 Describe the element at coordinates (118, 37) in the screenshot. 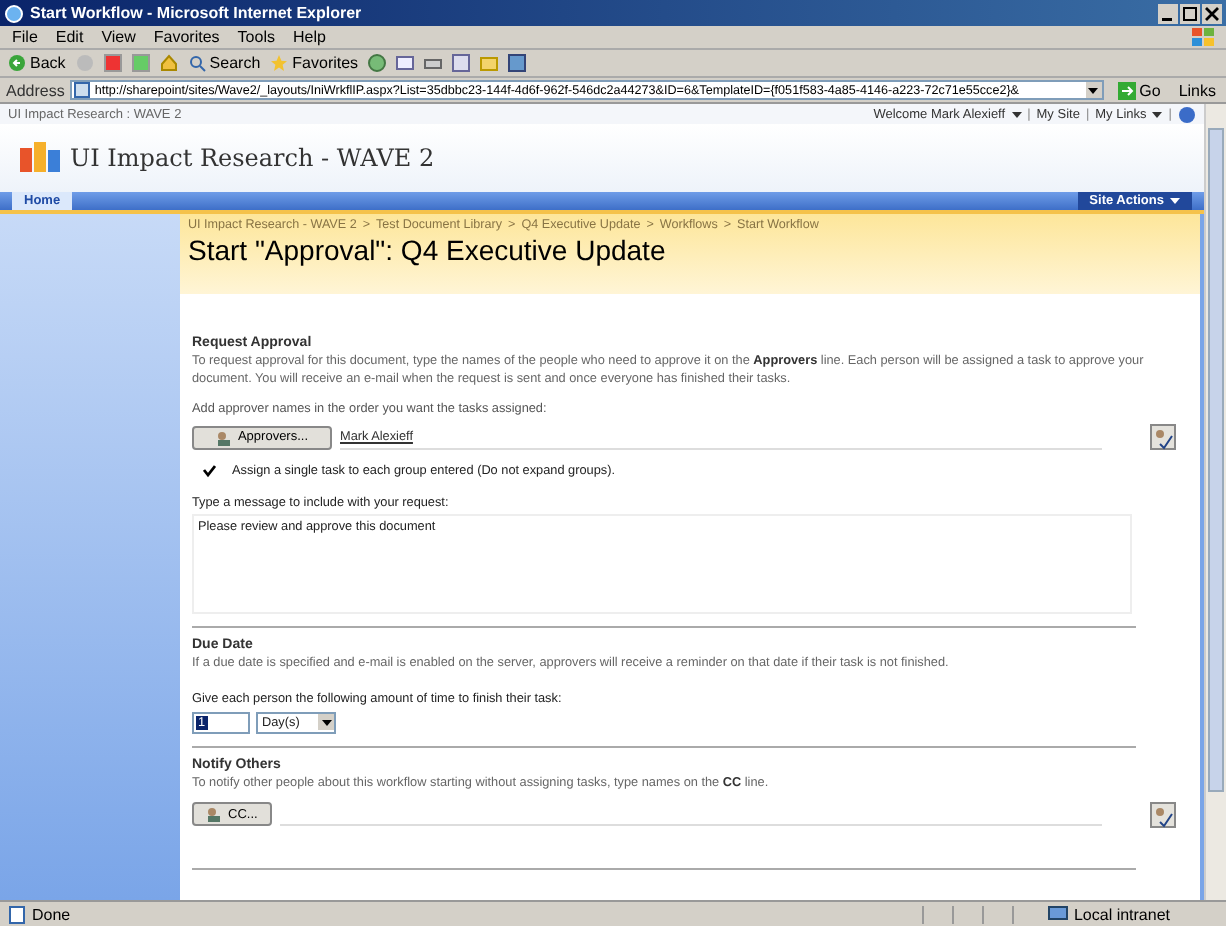

I see `menu-item: View` at that location.